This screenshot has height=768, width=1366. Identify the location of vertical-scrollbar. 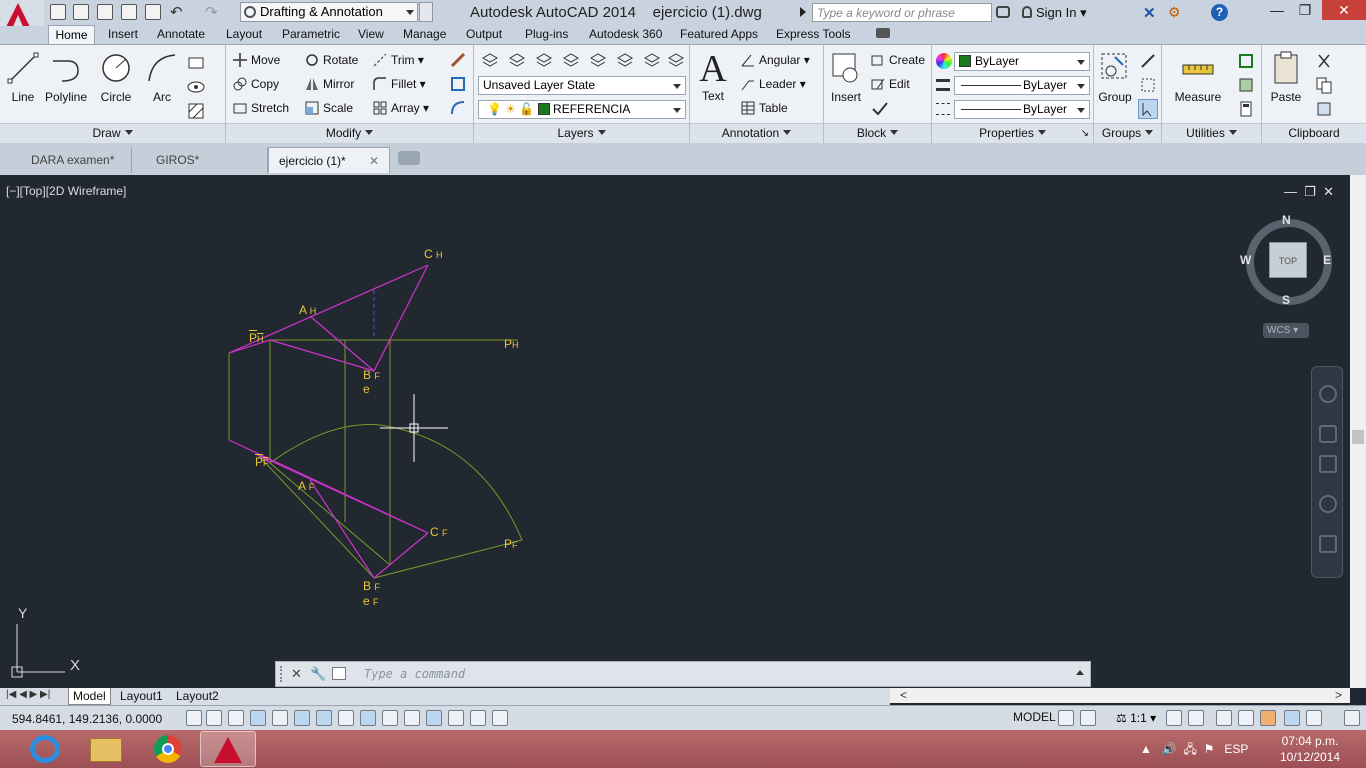
(1358, 431).